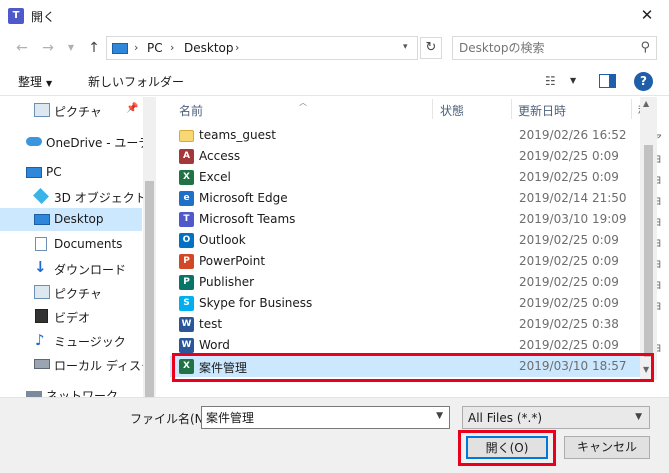  I want to click on videos-icon, so click(41, 316).